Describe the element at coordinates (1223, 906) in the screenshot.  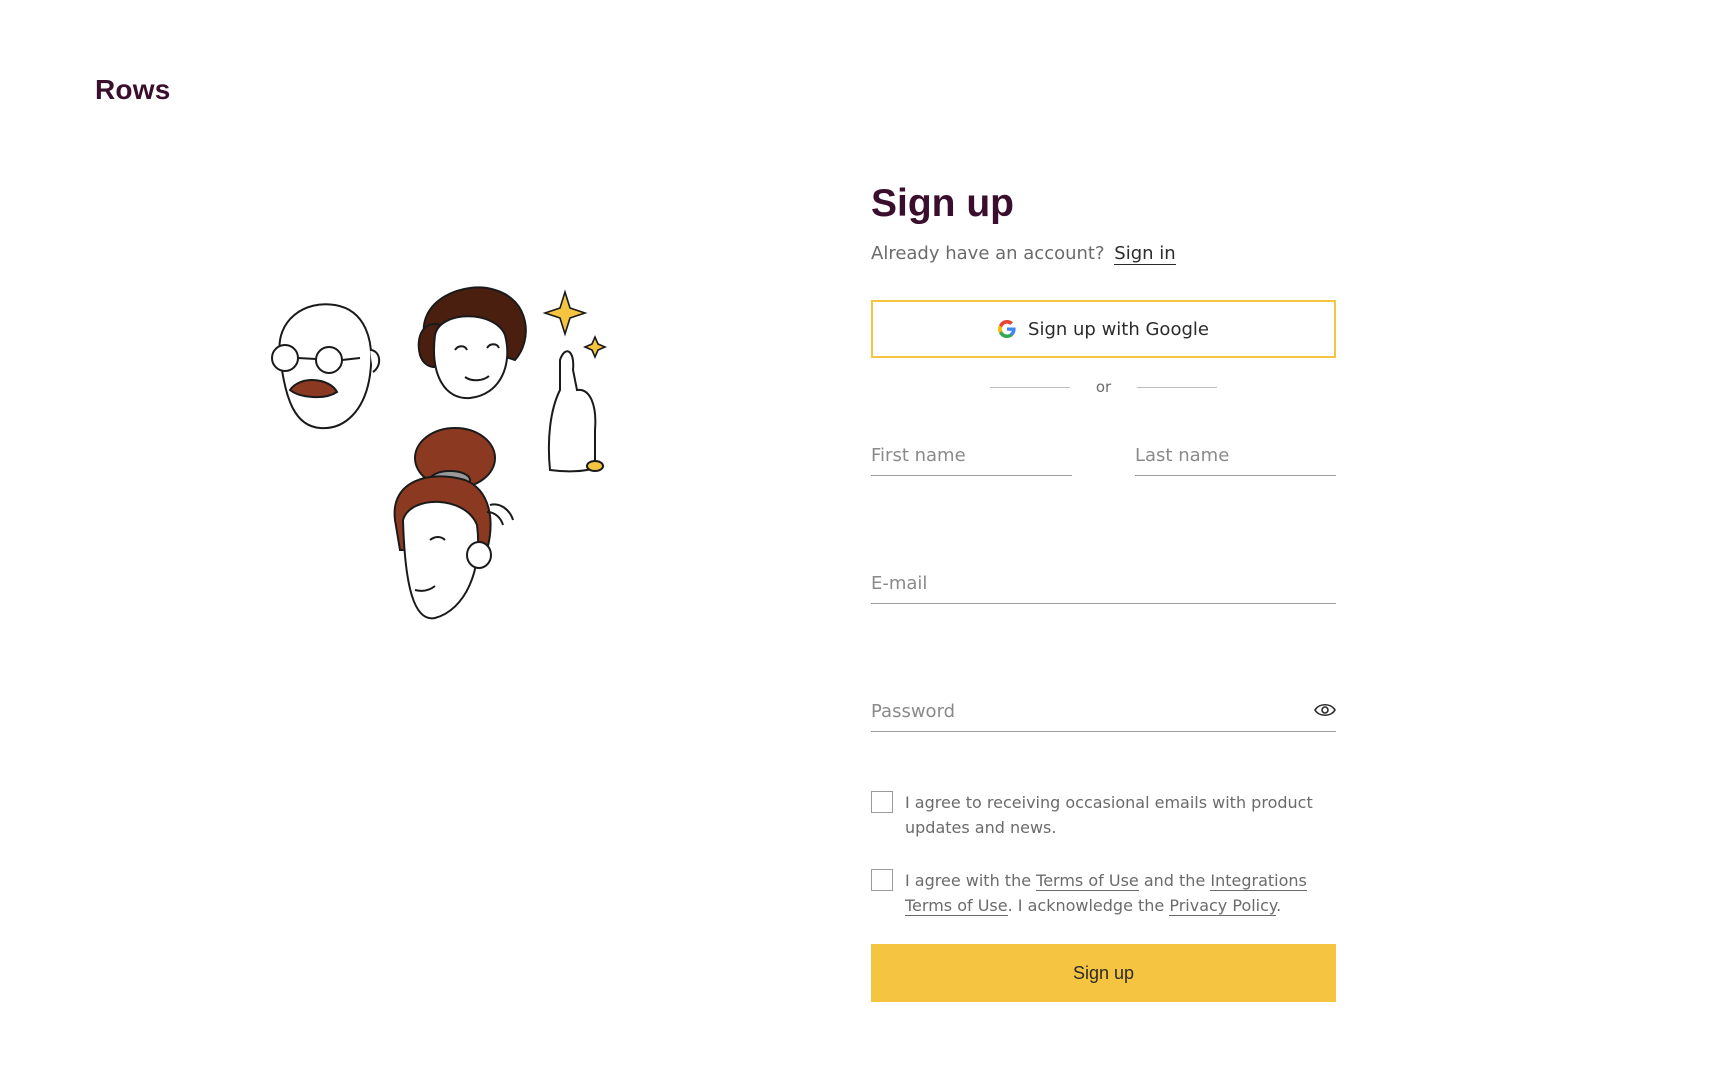
I see `privacy-policy-link: Privacy Policy` at that location.